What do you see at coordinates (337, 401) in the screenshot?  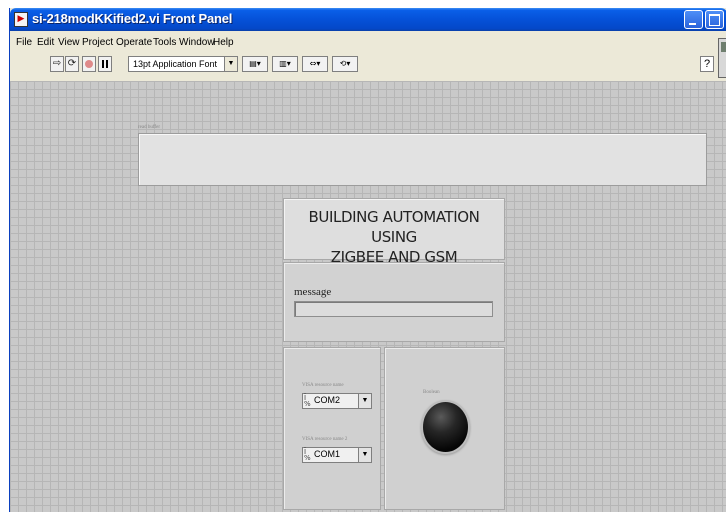 I see `visa1-select: Ī% COM2 ▼` at bounding box center [337, 401].